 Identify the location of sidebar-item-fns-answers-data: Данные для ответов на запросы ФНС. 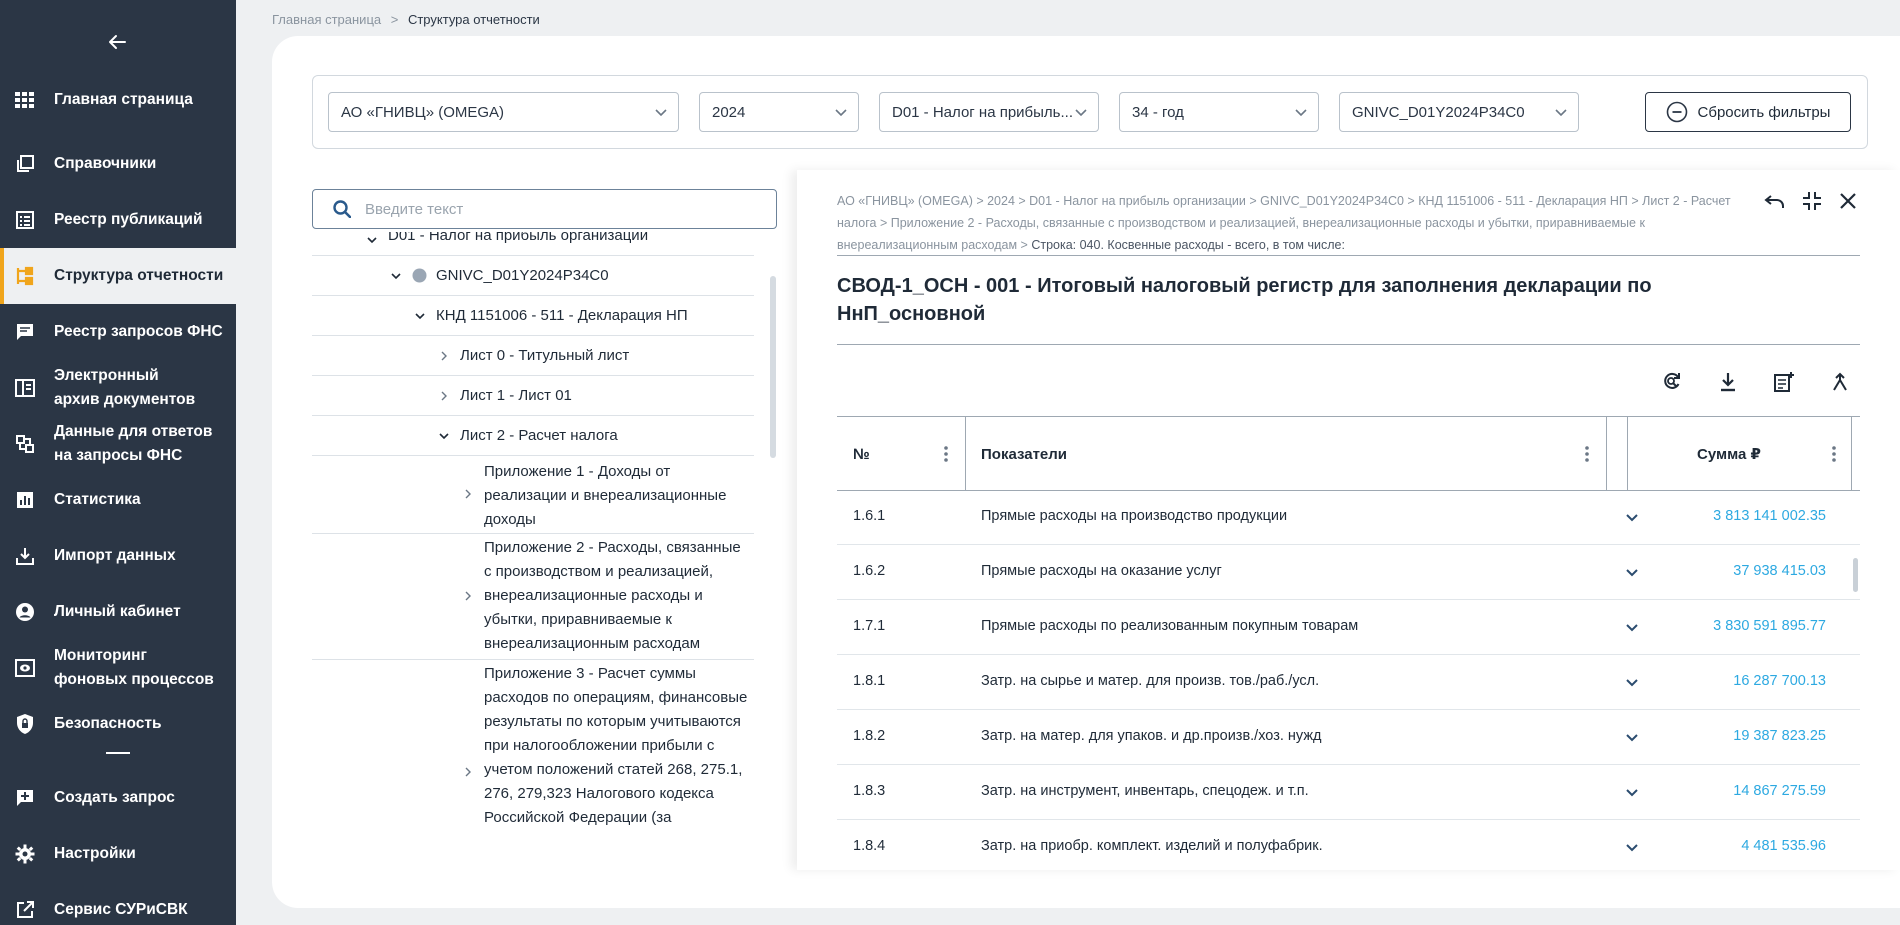
(118, 444).